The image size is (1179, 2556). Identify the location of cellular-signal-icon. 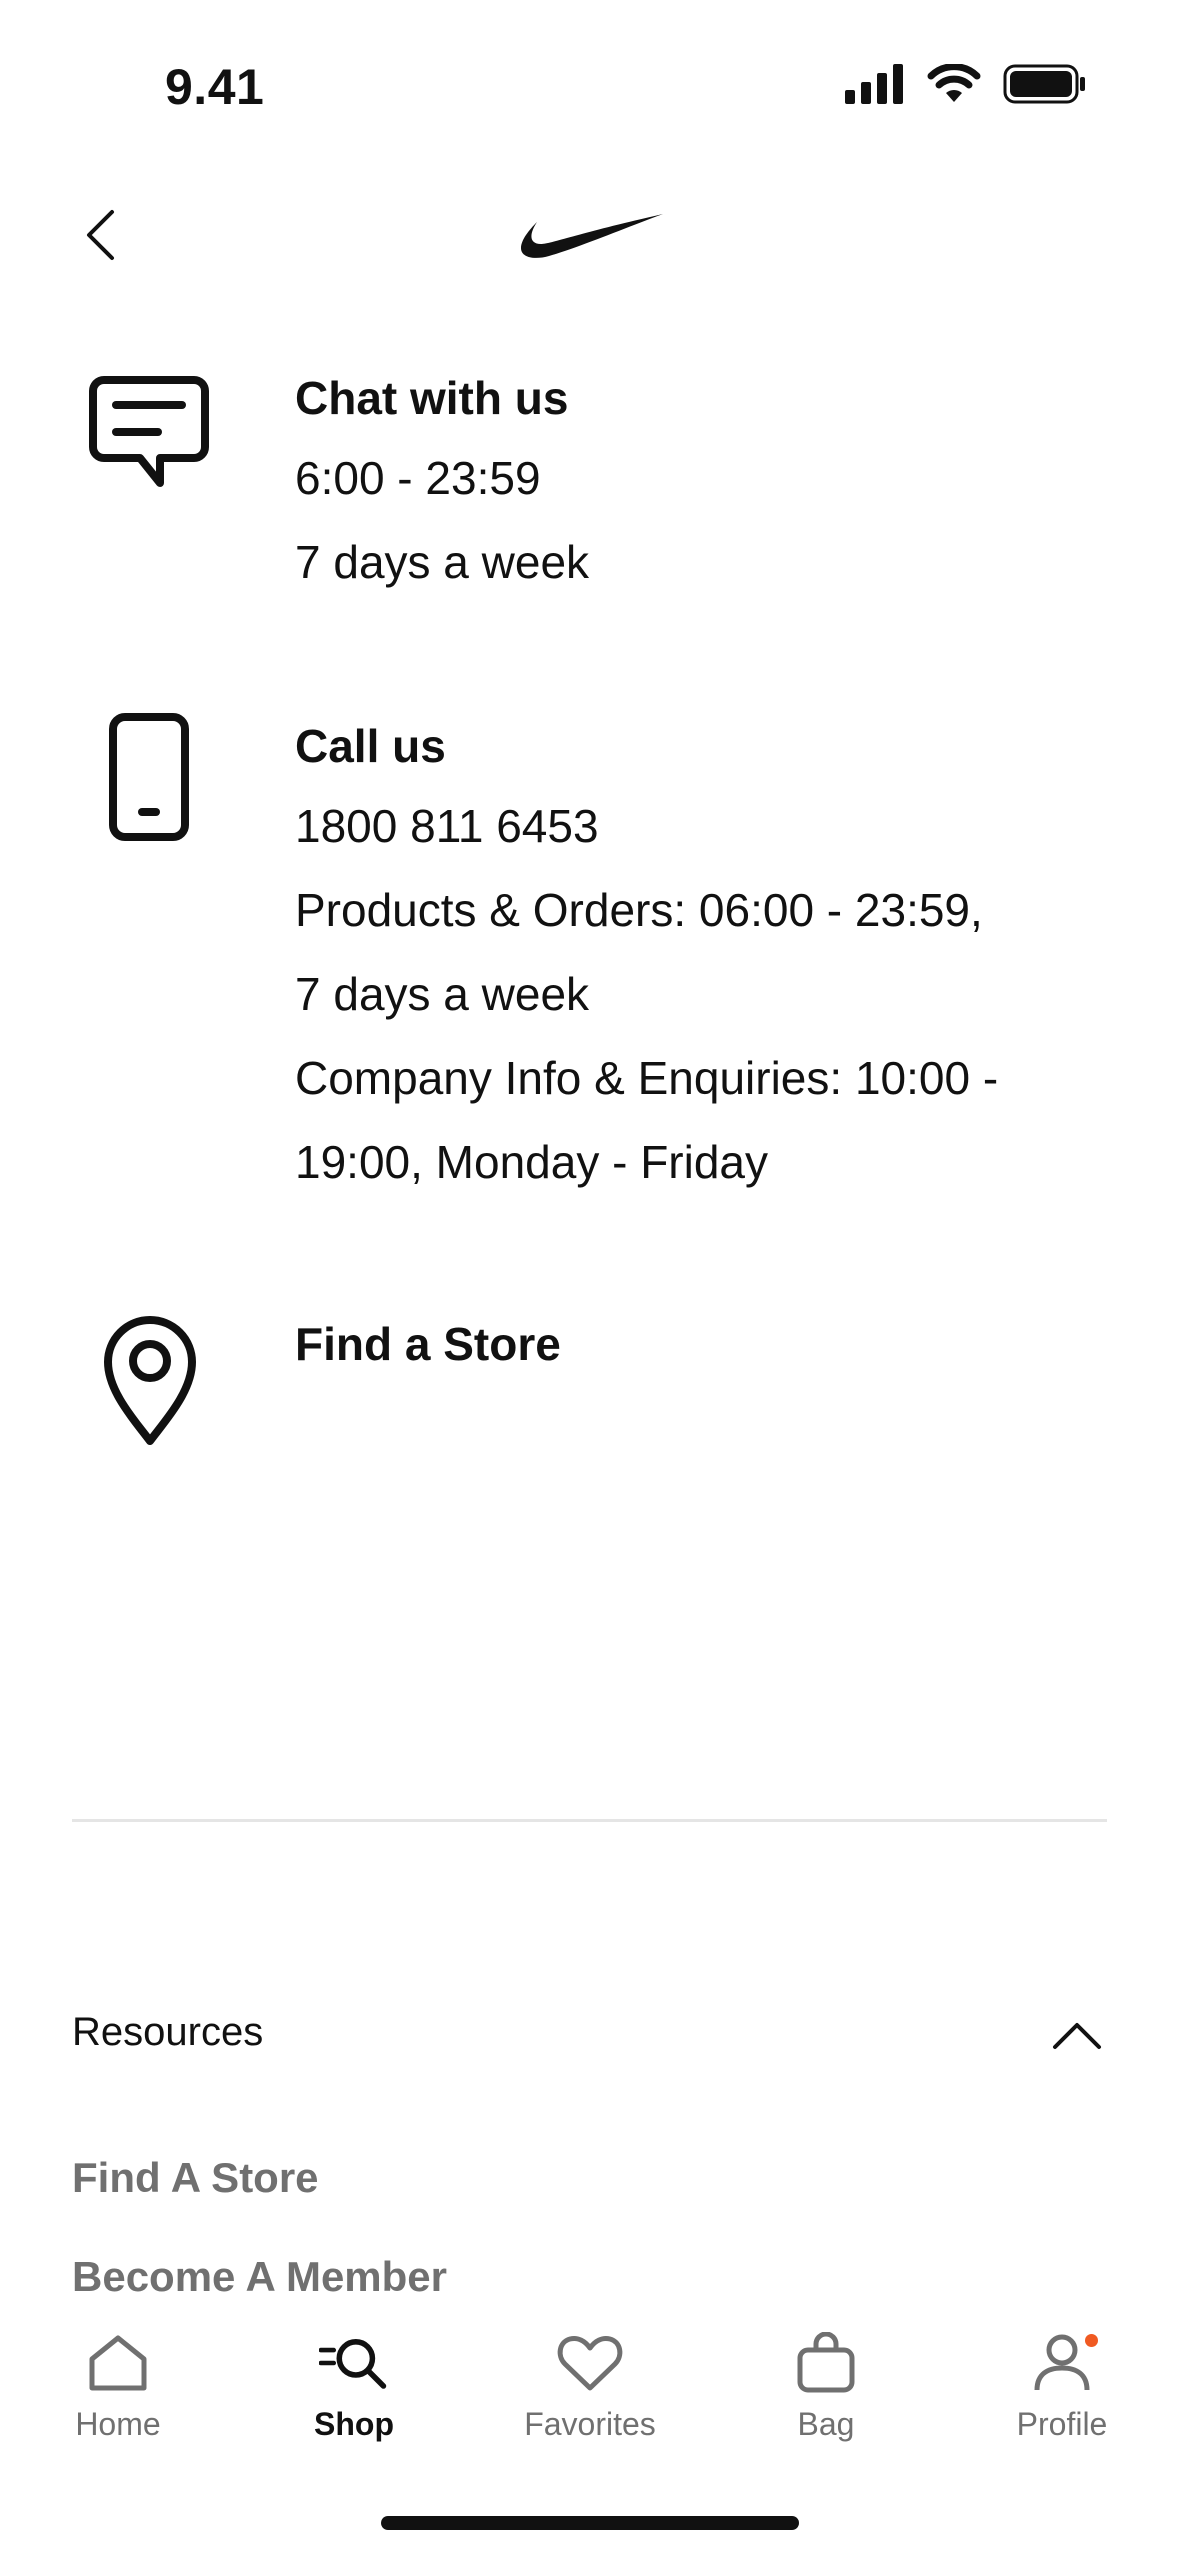
(874, 84).